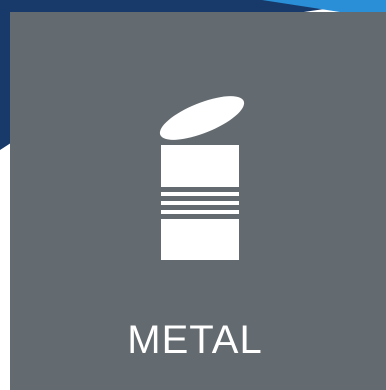 This screenshot has width=386, height=390. I want to click on can-body-top, so click(200, 166).